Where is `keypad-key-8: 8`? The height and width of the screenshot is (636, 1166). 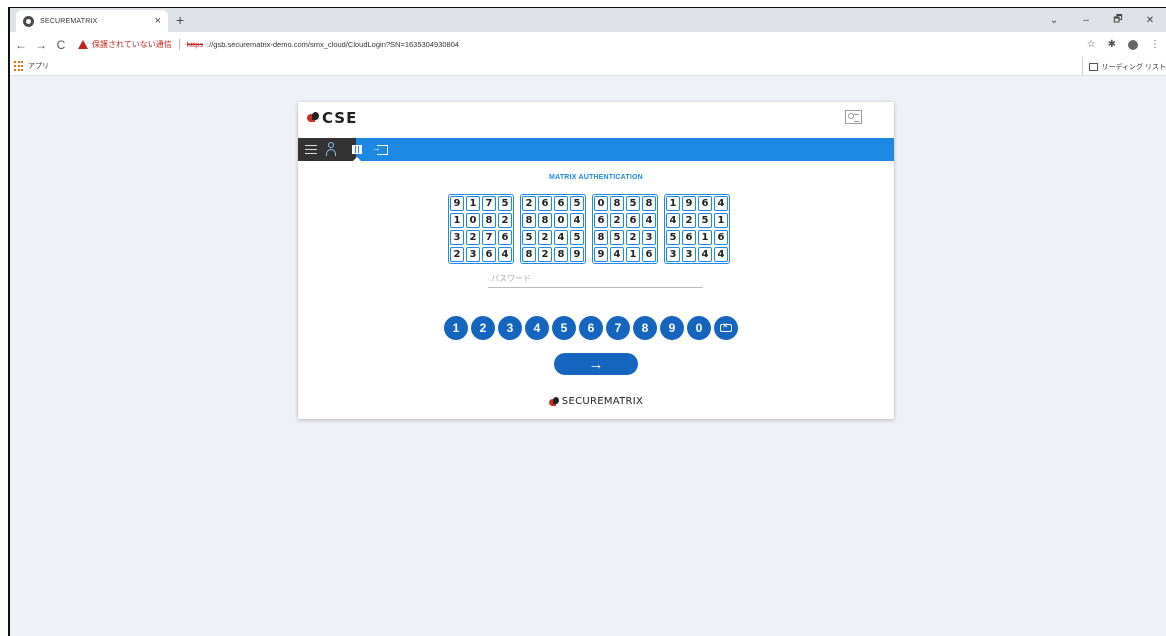
keypad-key-8: 8 is located at coordinates (645, 328).